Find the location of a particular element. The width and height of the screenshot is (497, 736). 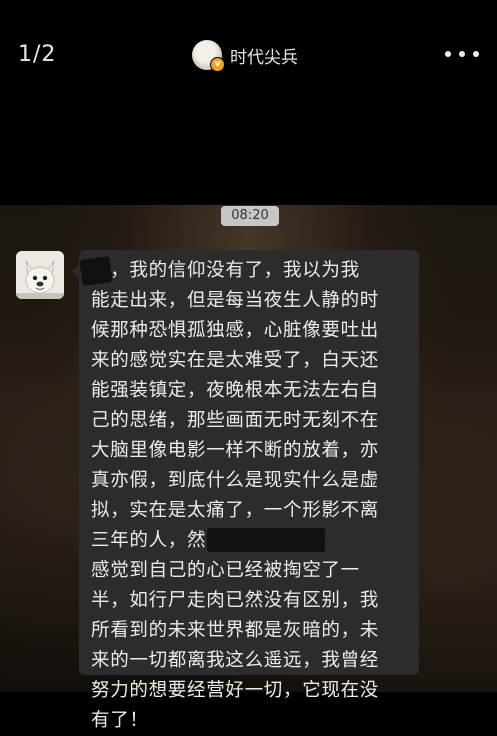

more-dots-icon is located at coordinates (462, 54).